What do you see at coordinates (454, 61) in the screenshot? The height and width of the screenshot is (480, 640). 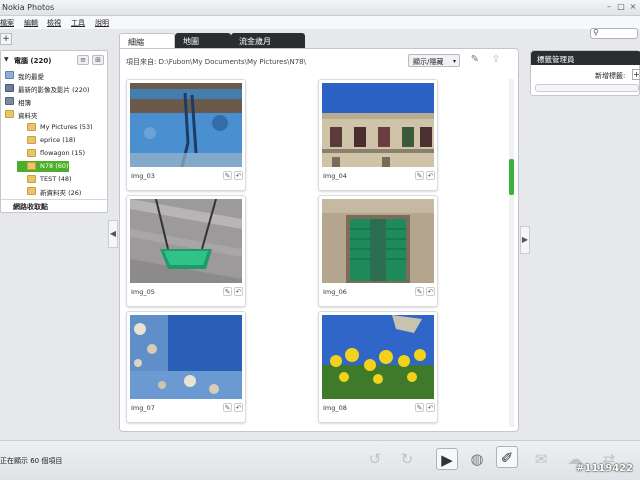 I see `chevron-down-icon: ▾` at bounding box center [454, 61].